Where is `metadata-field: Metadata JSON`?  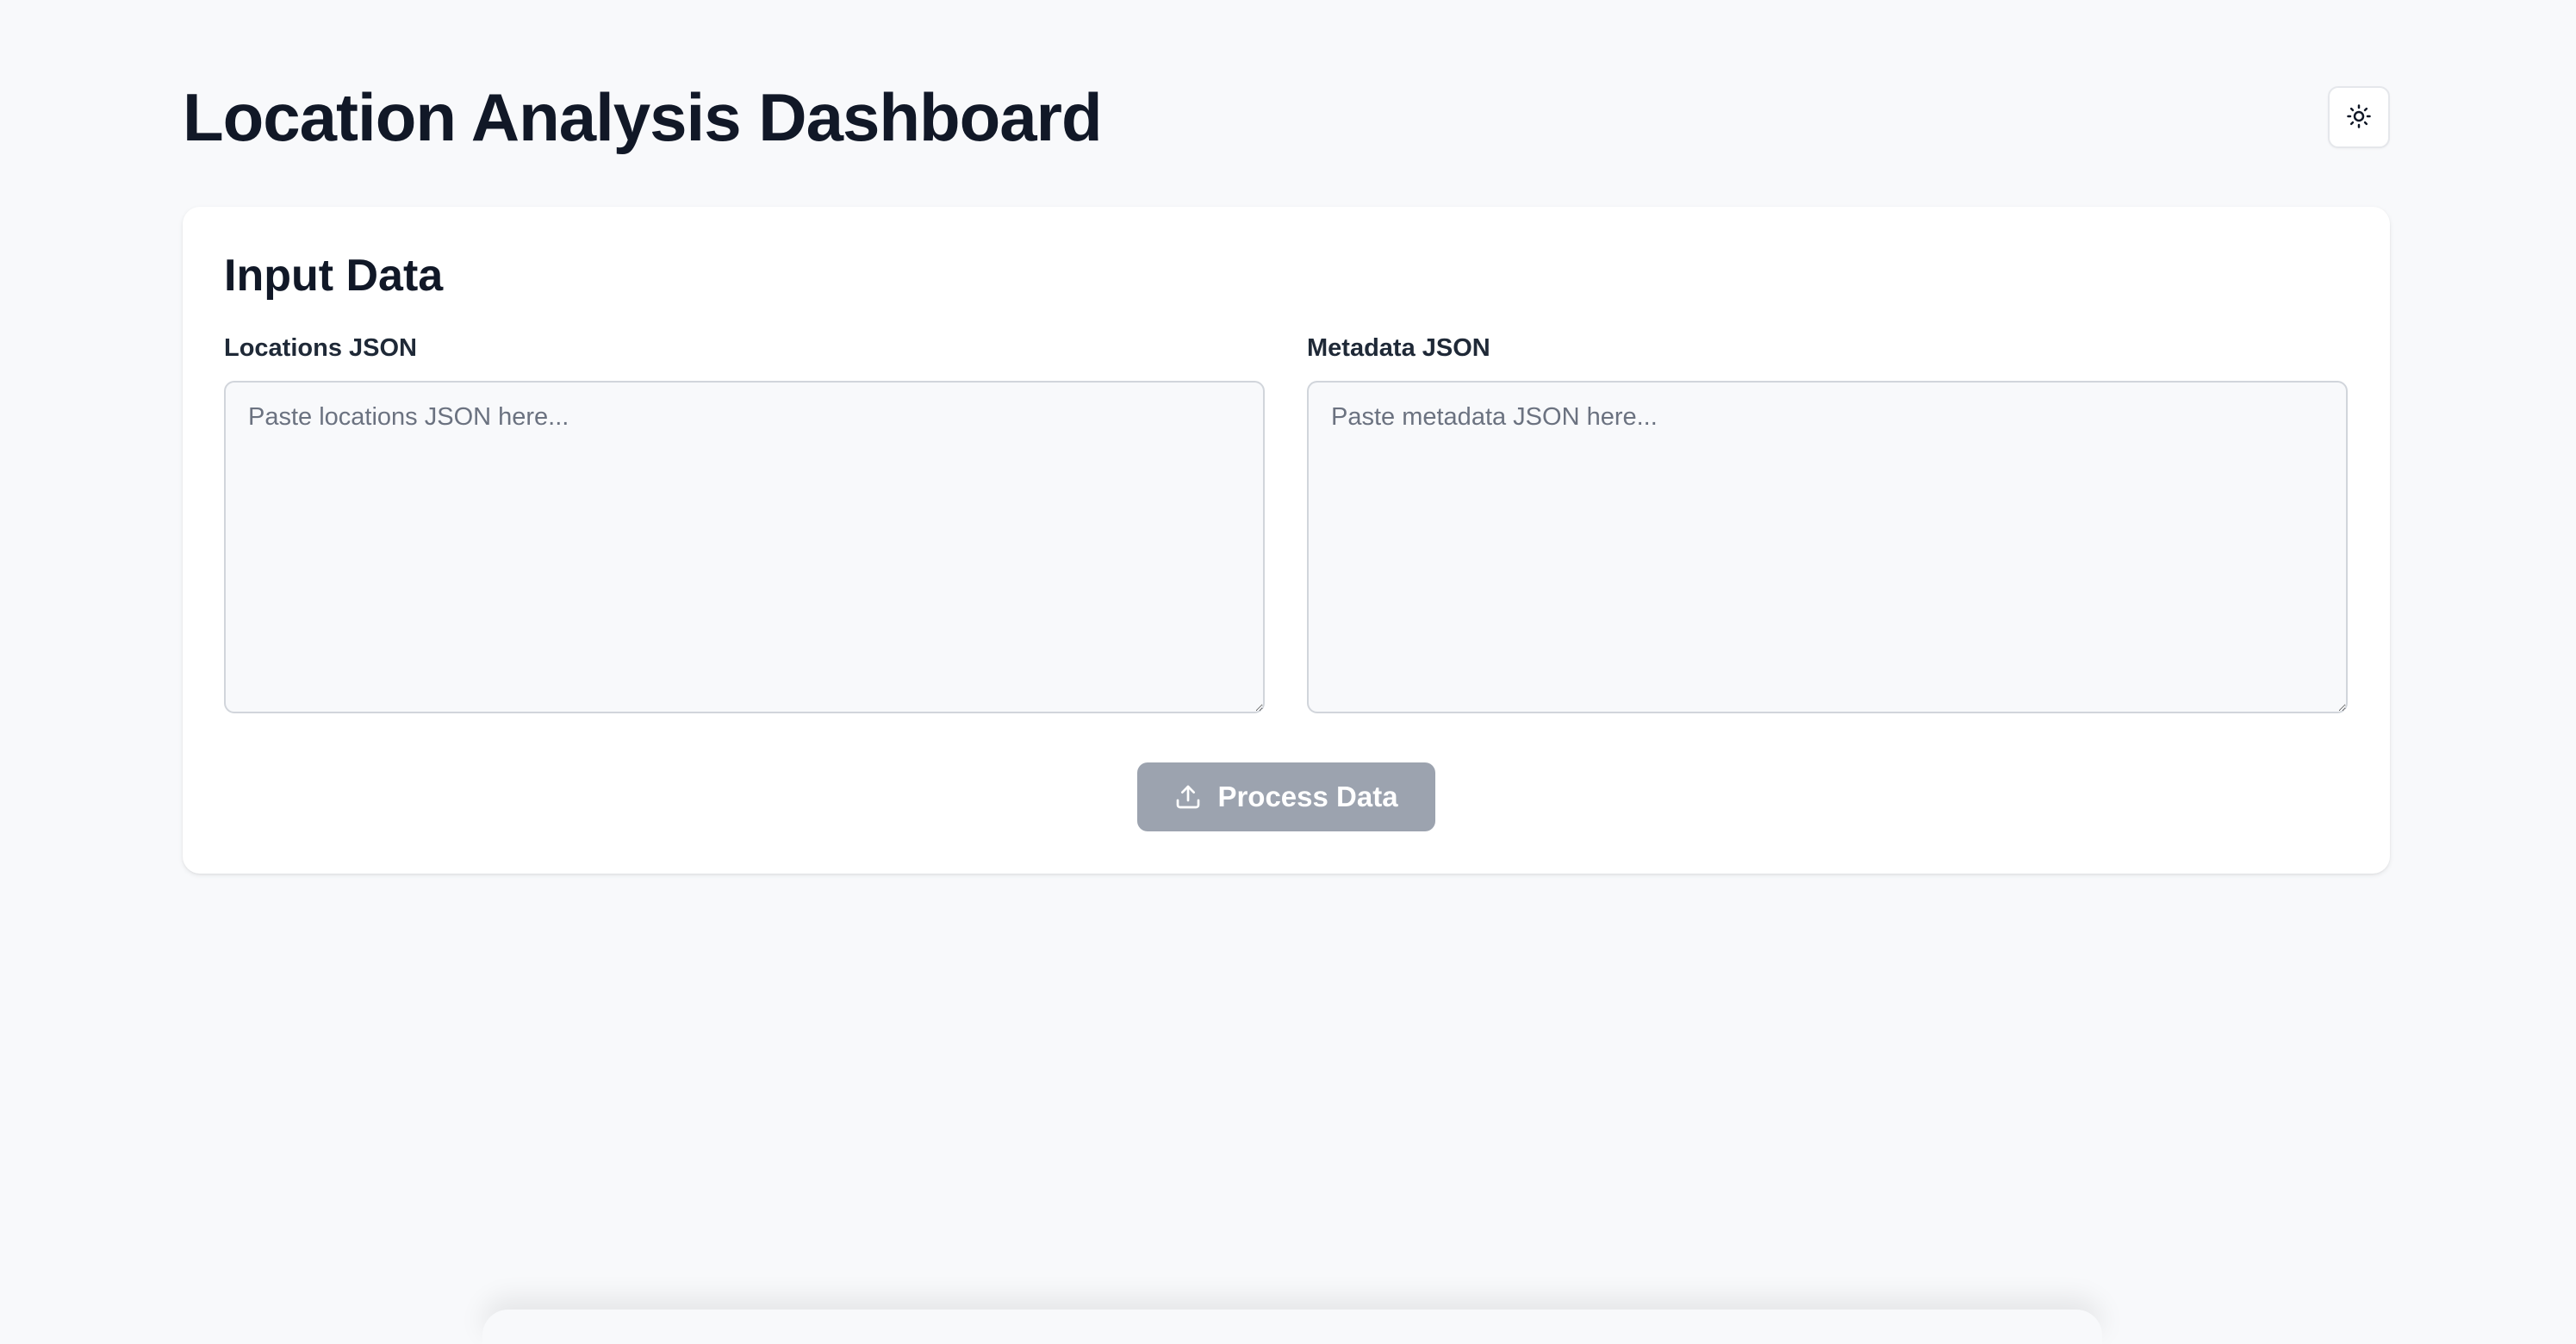
metadata-field: Metadata JSON is located at coordinates (1828, 523).